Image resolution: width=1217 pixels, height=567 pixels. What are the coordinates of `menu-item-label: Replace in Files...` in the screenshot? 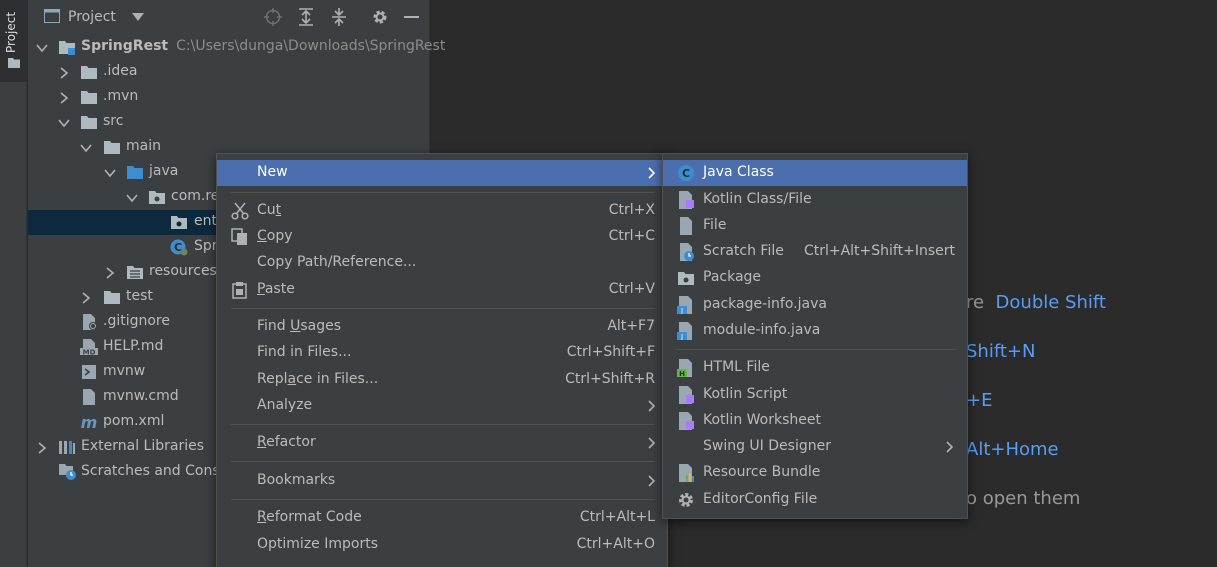 It's located at (318, 379).